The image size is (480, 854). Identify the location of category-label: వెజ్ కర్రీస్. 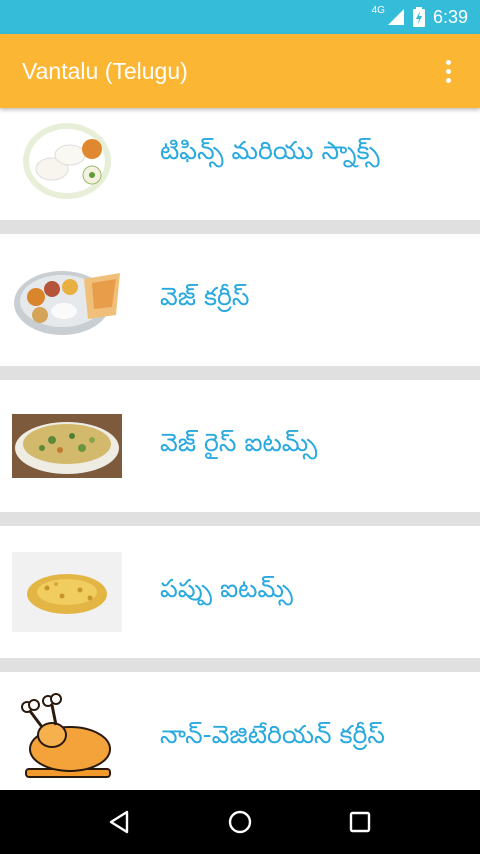
(205, 296).